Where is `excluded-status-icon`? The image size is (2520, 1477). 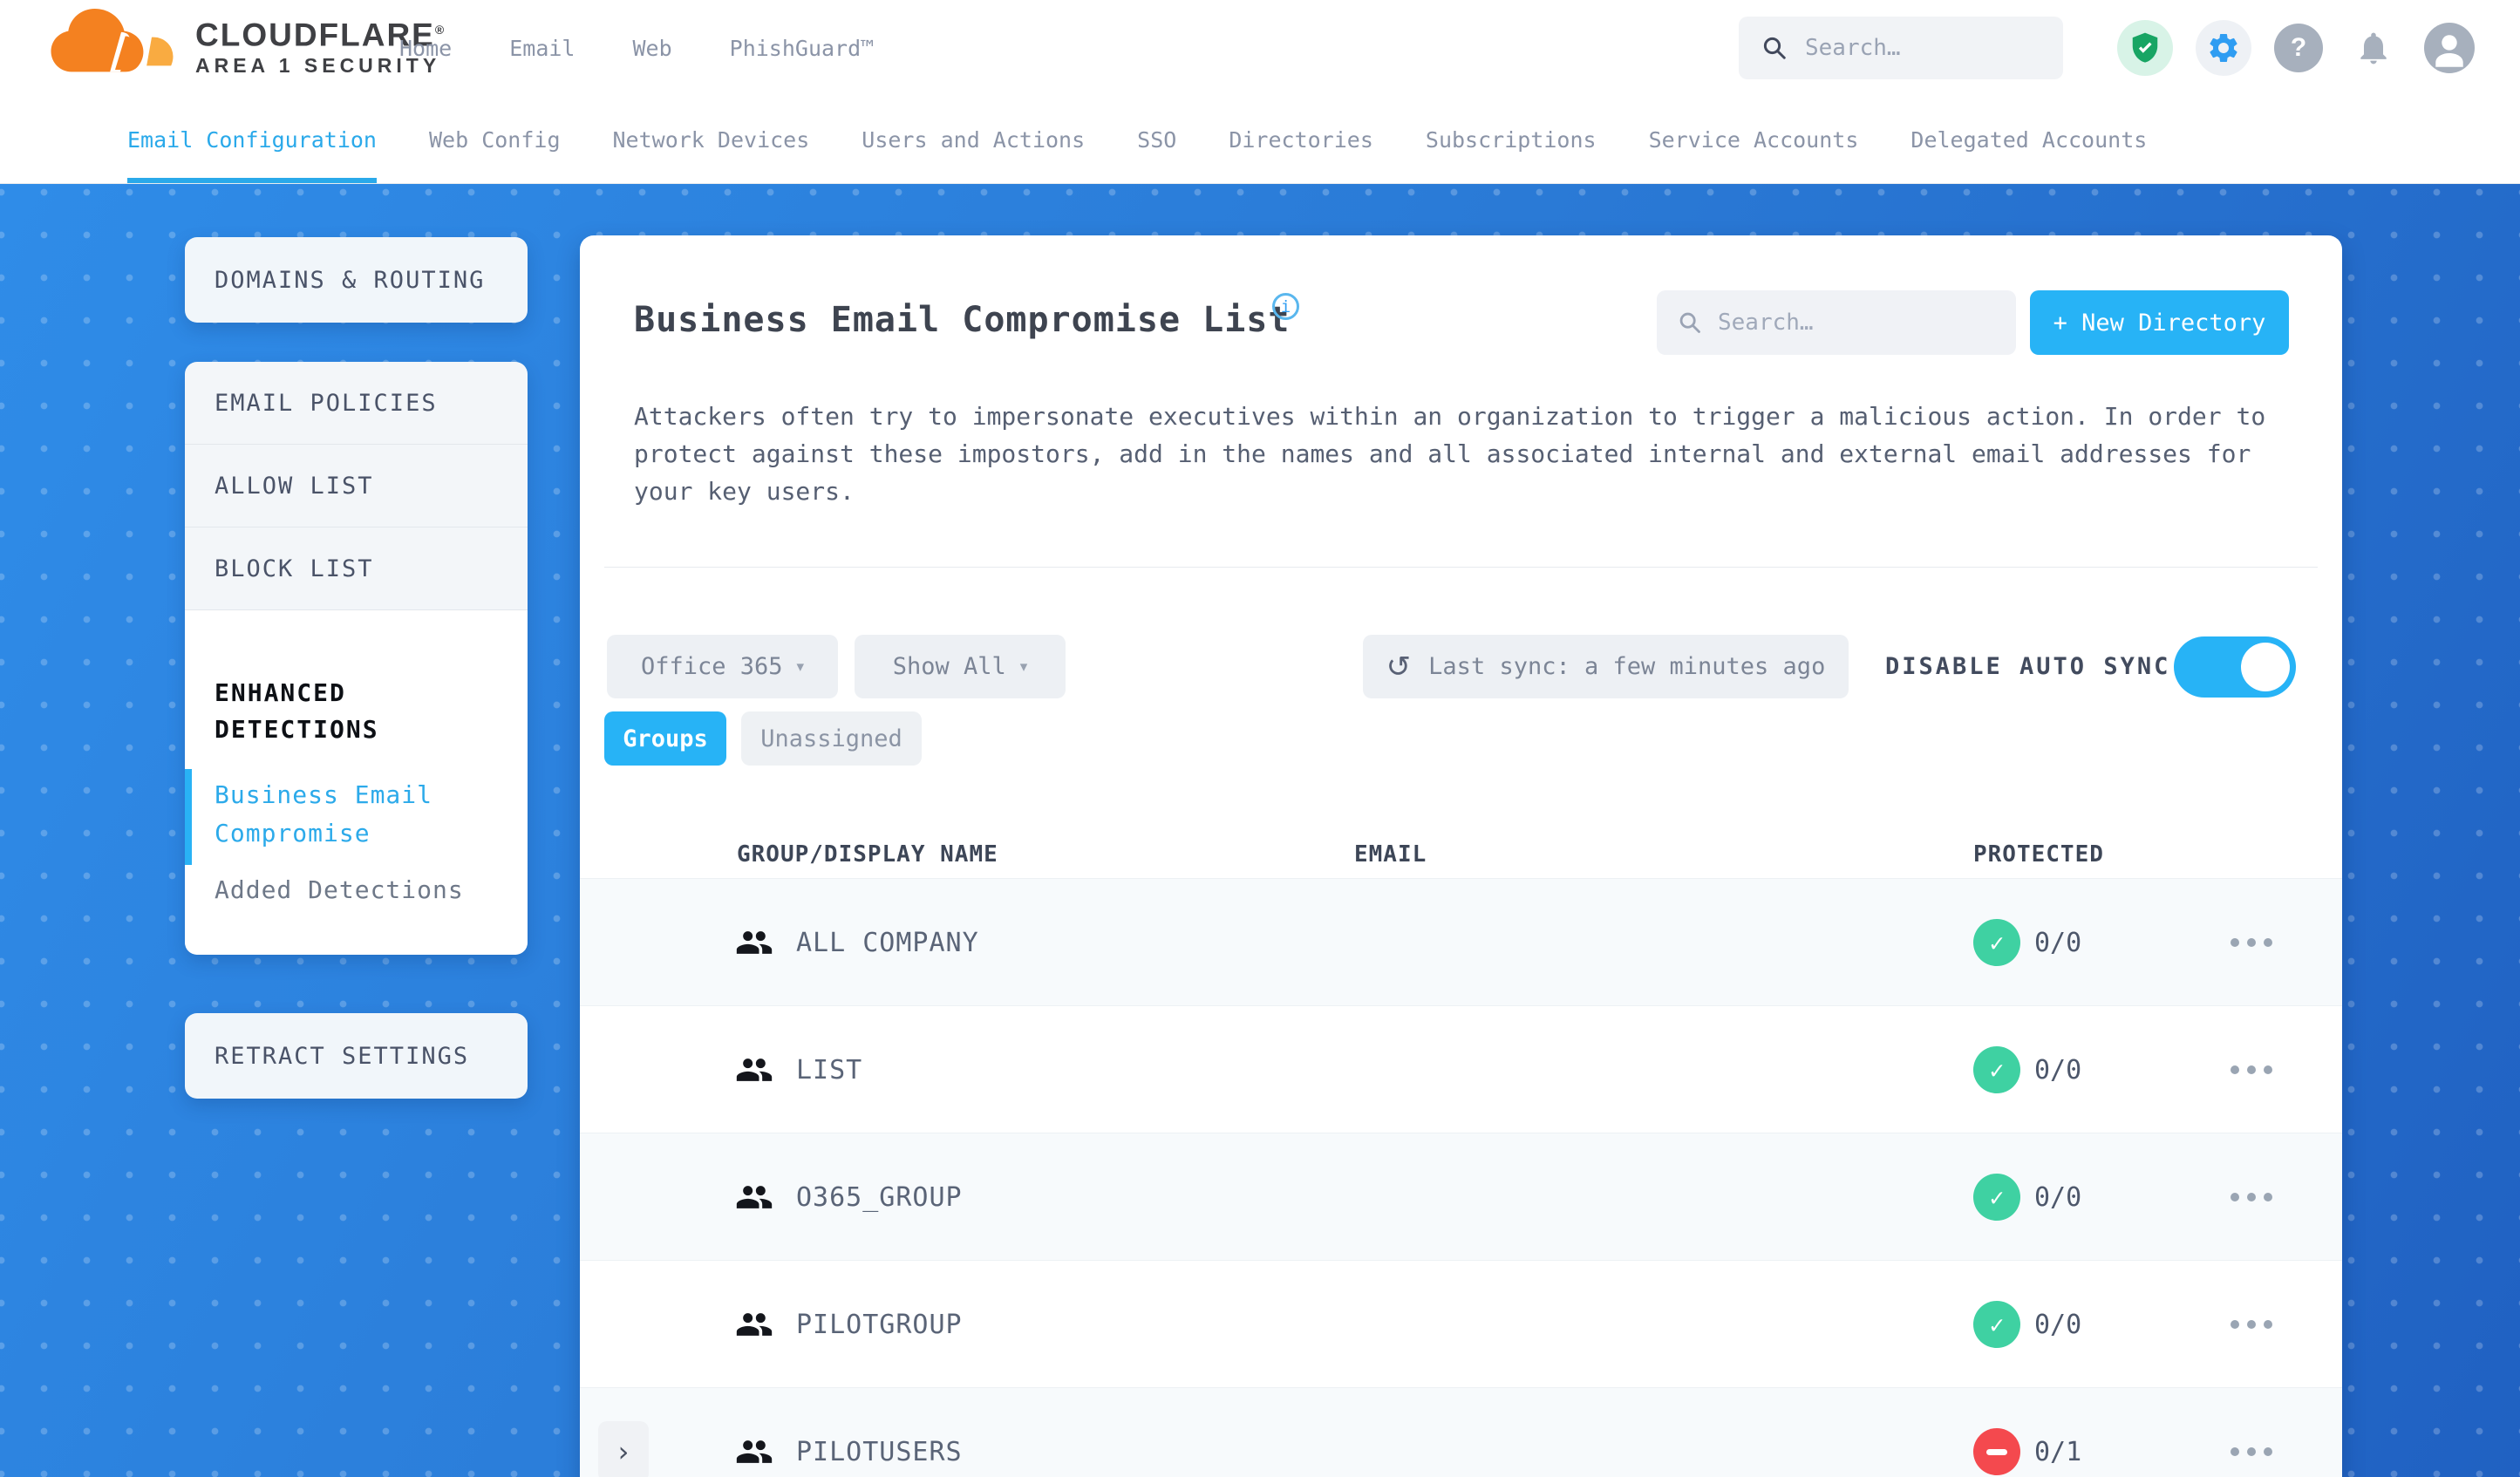 excluded-status-icon is located at coordinates (1996, 1451).